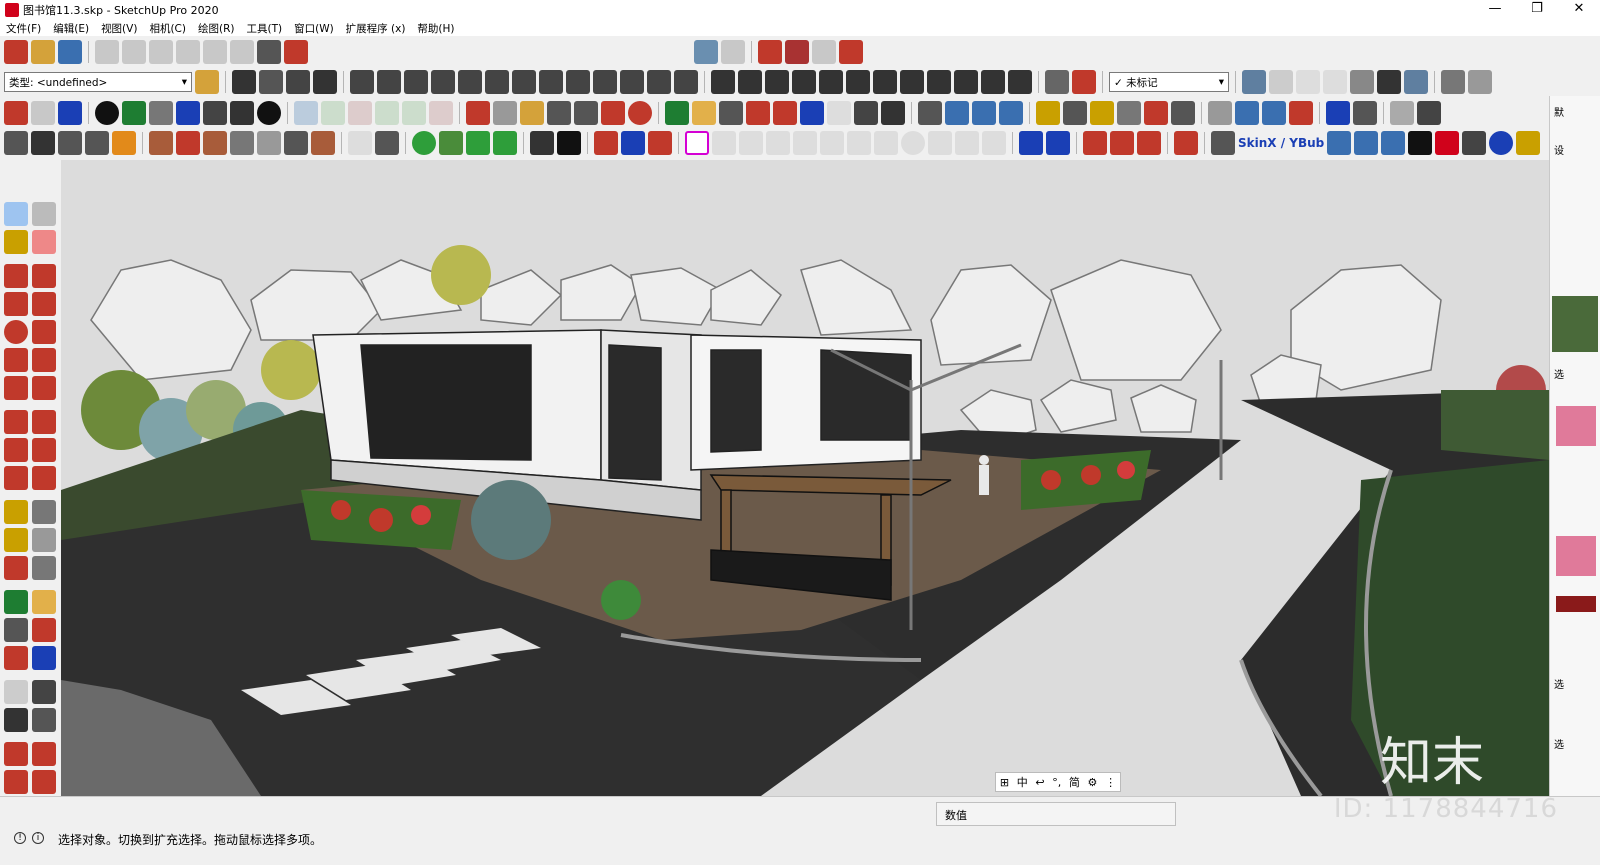 The image size is (1600, 865). What do you see at coordinates (1247, 113) in the screenshot?
I see `roof-icon` at bounding box center [1247, 113].